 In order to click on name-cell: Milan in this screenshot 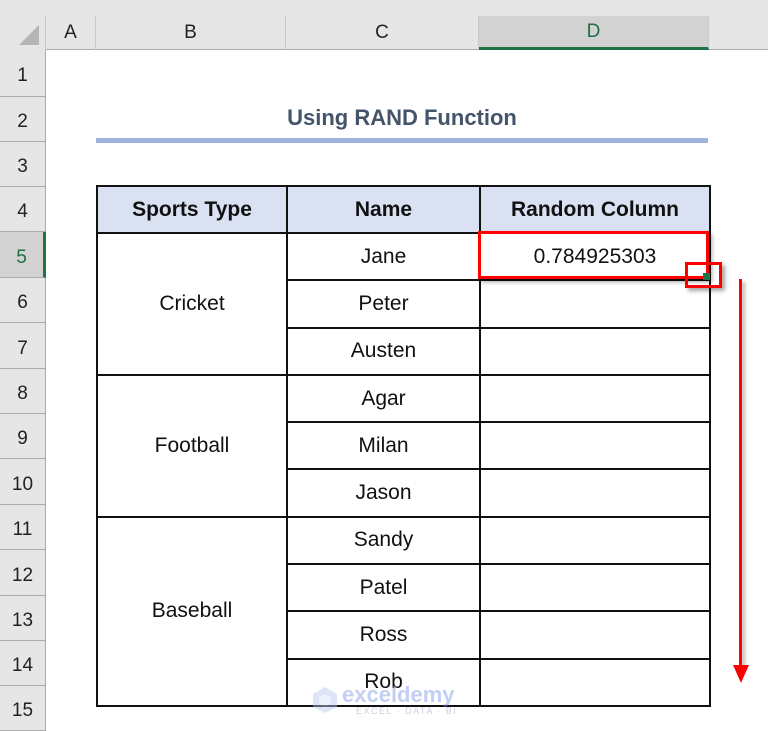, I will do `click(383, 446)`.